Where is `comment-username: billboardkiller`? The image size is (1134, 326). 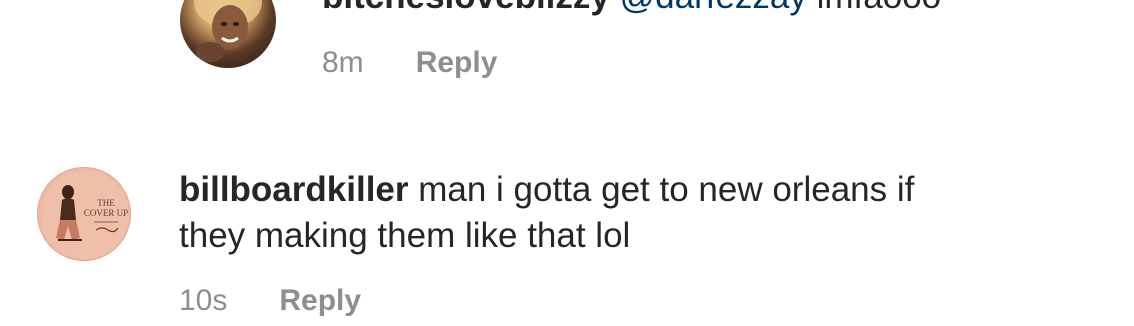 comment-username: billboardkiller is located at coordinates (294, 189).